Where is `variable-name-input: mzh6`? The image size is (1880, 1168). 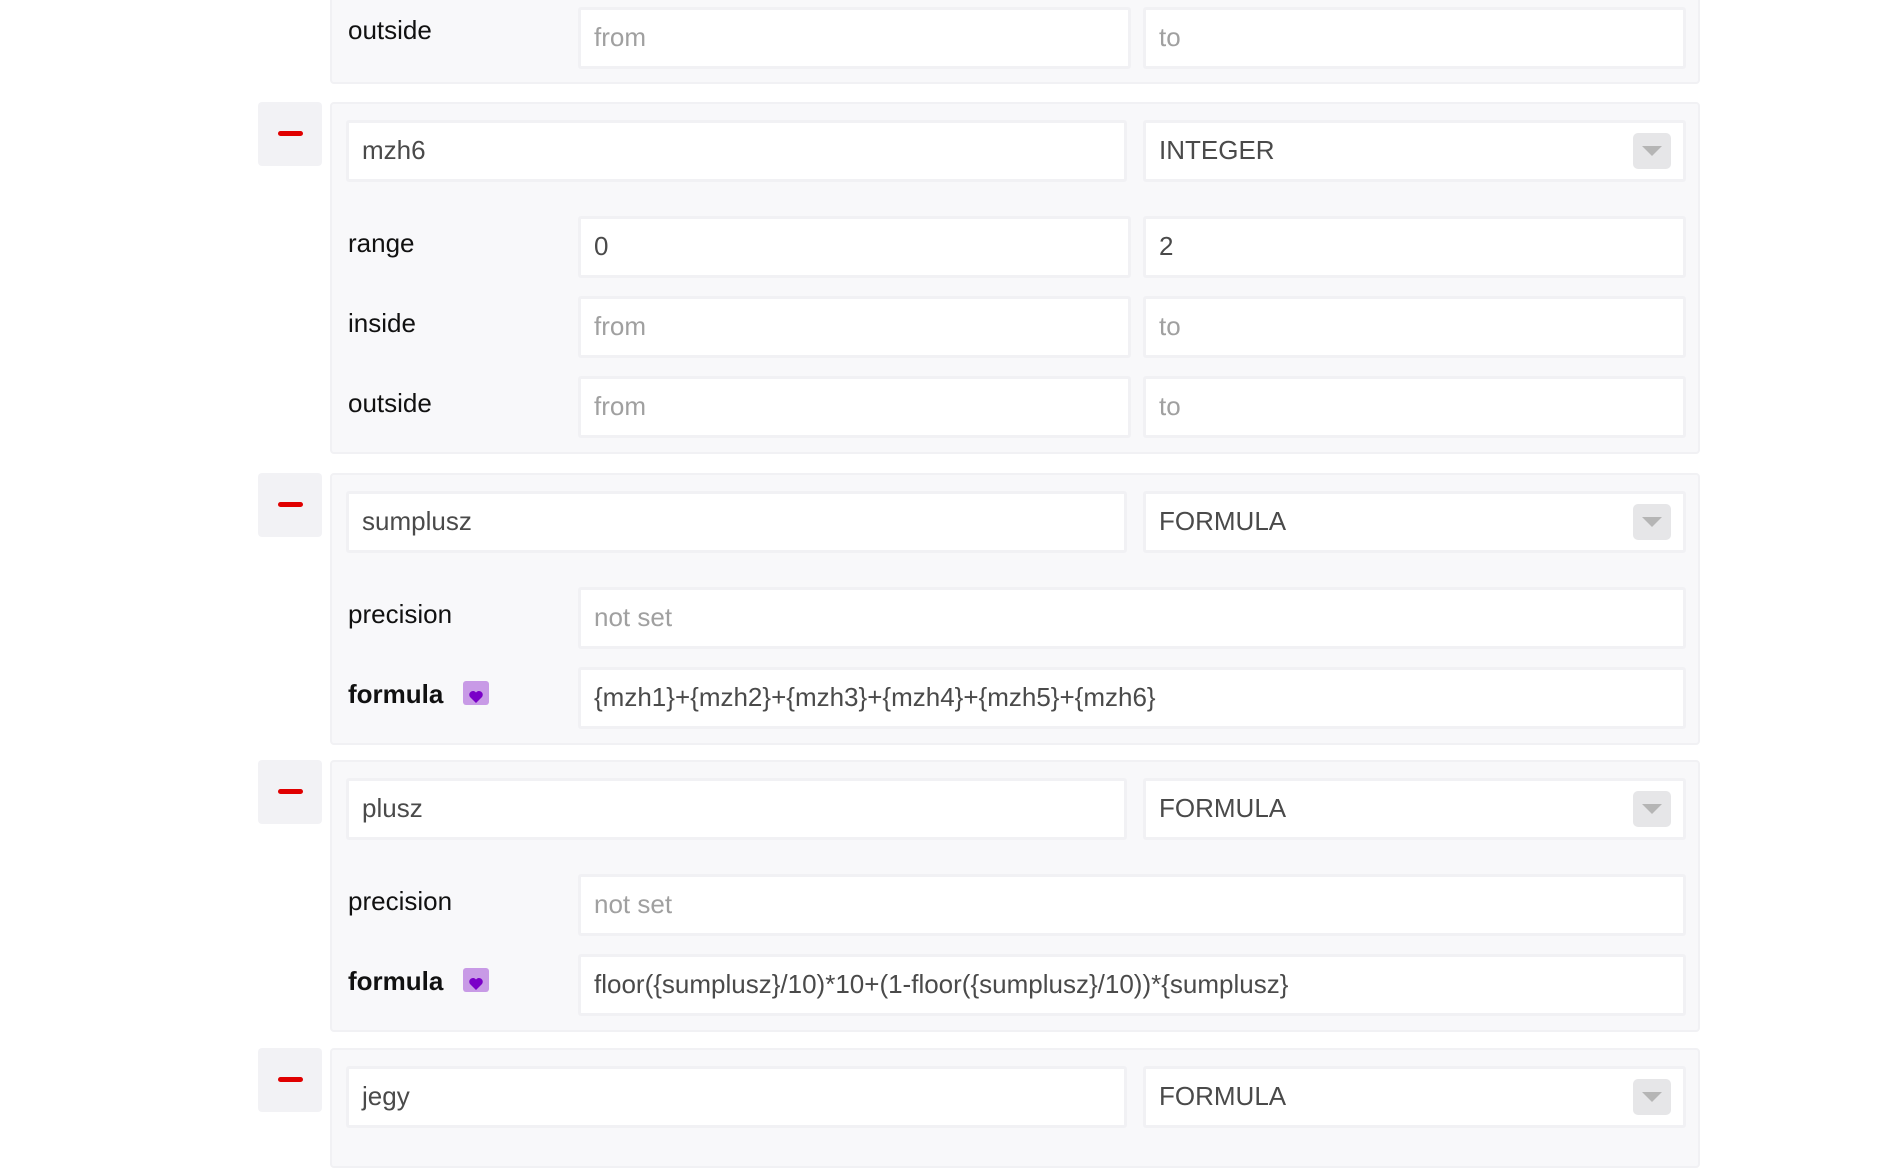 variable-name-input: mzh6 is located at coordinates (736, 151).